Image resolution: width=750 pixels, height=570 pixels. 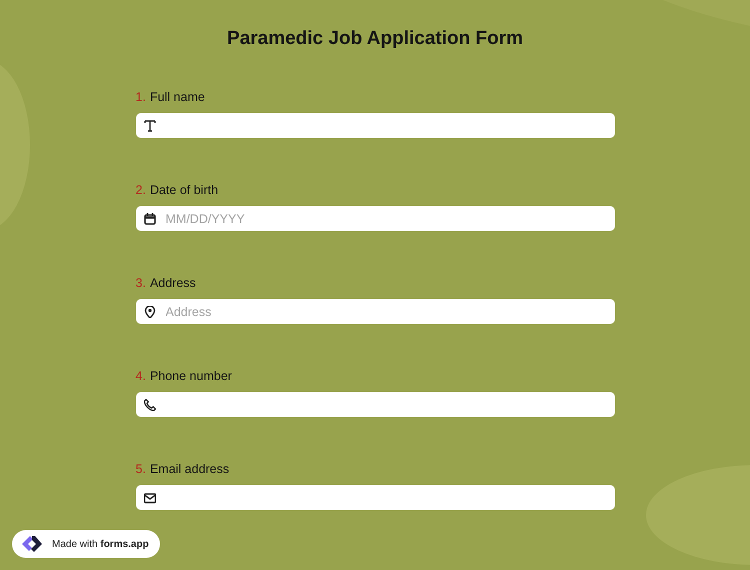 I want to click on question-label: 1. Full name, so click(x=171, y=97).